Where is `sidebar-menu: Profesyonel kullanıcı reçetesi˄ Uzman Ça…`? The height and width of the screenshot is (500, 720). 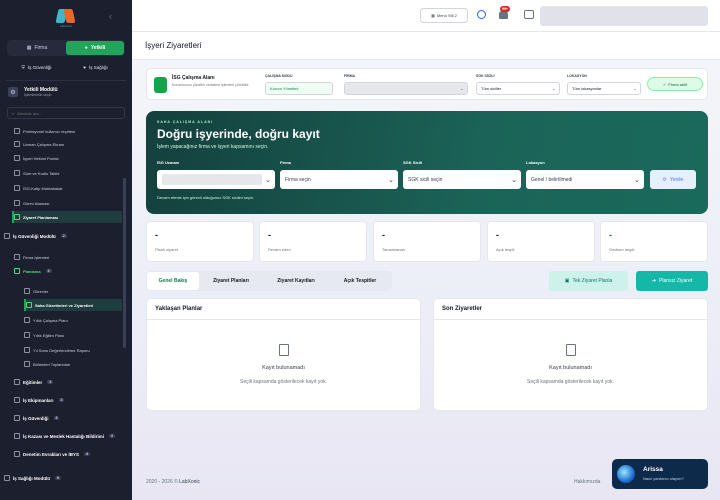
sidebar-menu: Profesyonel kullanıcı reçetesi˄ Uzman Ça… is located at coordinates (66, 312).